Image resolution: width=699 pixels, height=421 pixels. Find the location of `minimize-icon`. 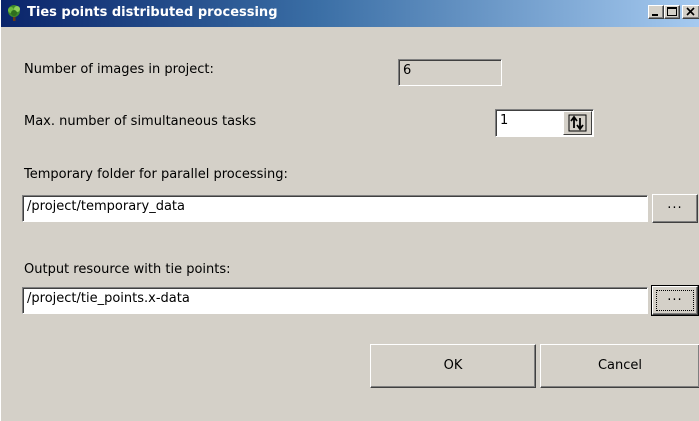

minimize-icon is located at coordinates (655, 15).